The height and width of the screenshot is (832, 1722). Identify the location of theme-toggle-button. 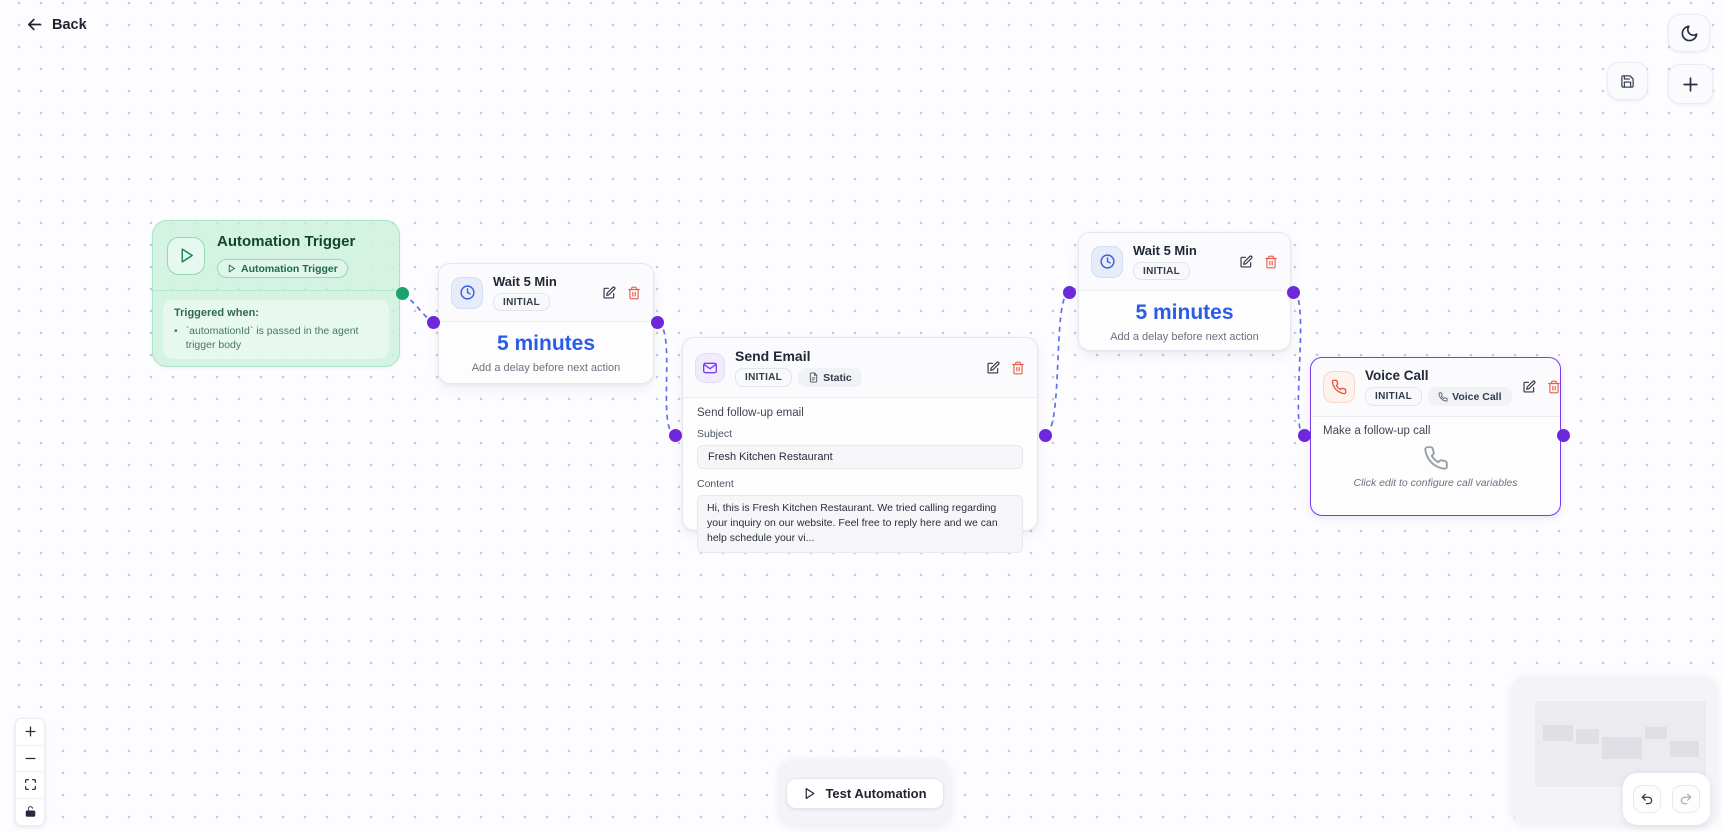
(1689, 33).